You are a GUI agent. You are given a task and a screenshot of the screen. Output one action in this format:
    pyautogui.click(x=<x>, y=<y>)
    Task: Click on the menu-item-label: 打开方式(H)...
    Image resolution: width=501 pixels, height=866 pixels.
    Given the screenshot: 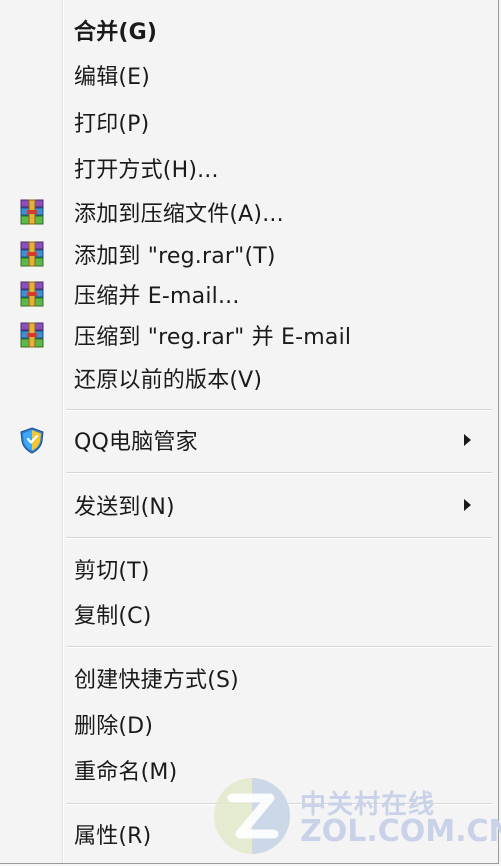 What is the action you would take?
    pyautogui.click(x=146, y=170)
    